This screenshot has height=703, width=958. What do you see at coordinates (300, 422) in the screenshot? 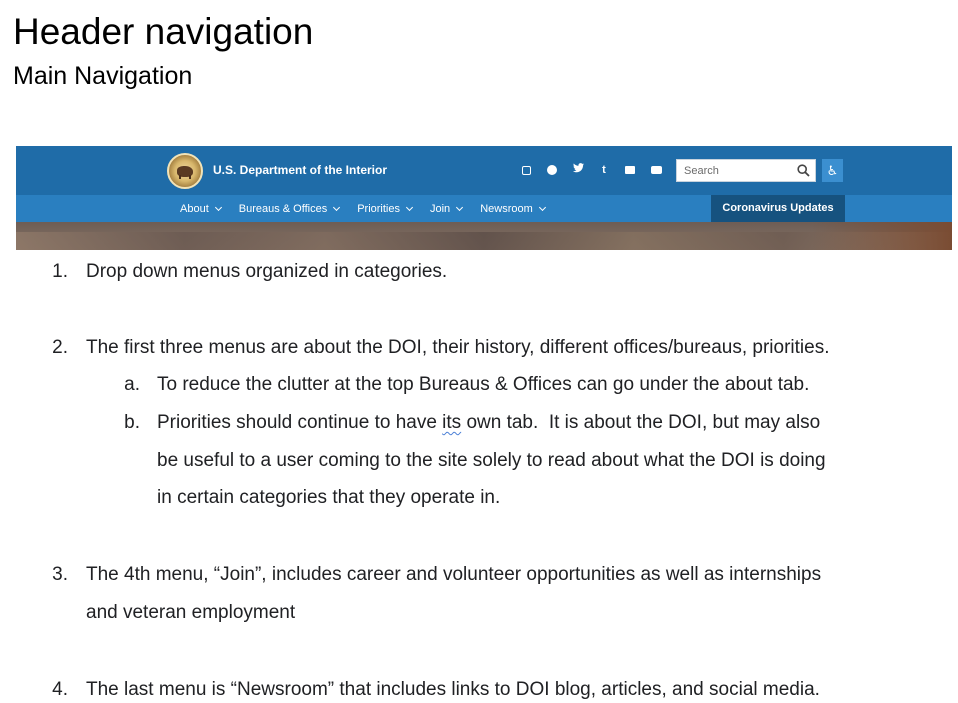
I see `text-segment: Priorities should continue to have` at bounding box center [300, 422].